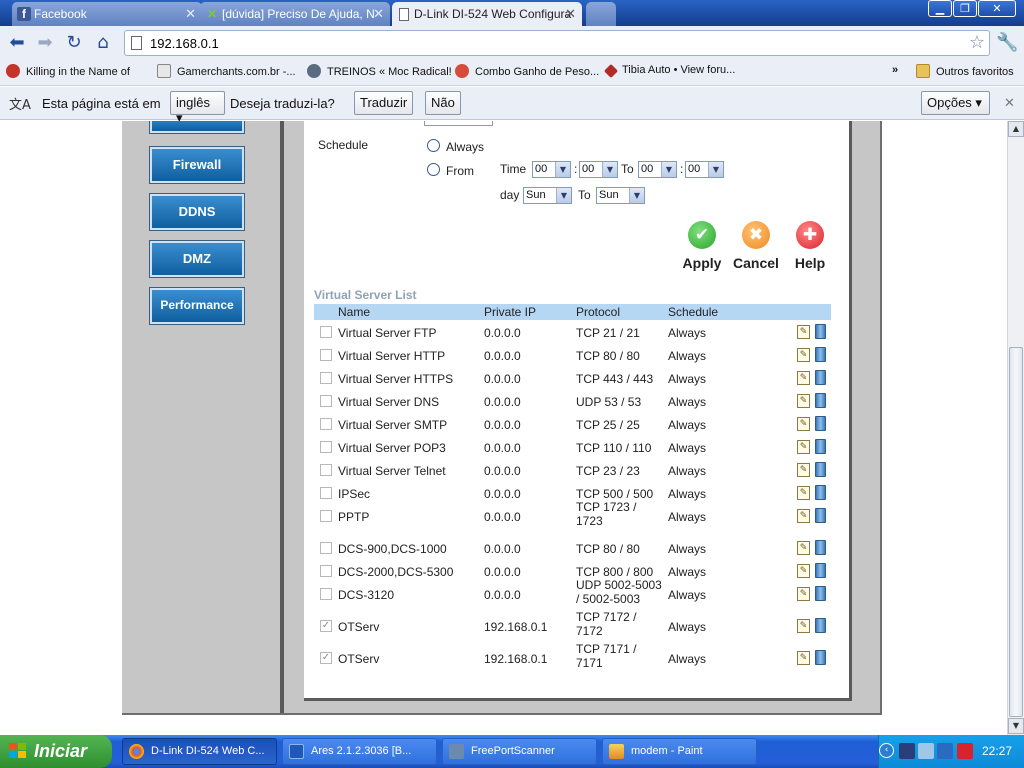 The width and height of the screenshot is (1024, 768). Describe the element at coordinates (17, 43) in the screenshot. I see `back-icon: ⬅` at that location.